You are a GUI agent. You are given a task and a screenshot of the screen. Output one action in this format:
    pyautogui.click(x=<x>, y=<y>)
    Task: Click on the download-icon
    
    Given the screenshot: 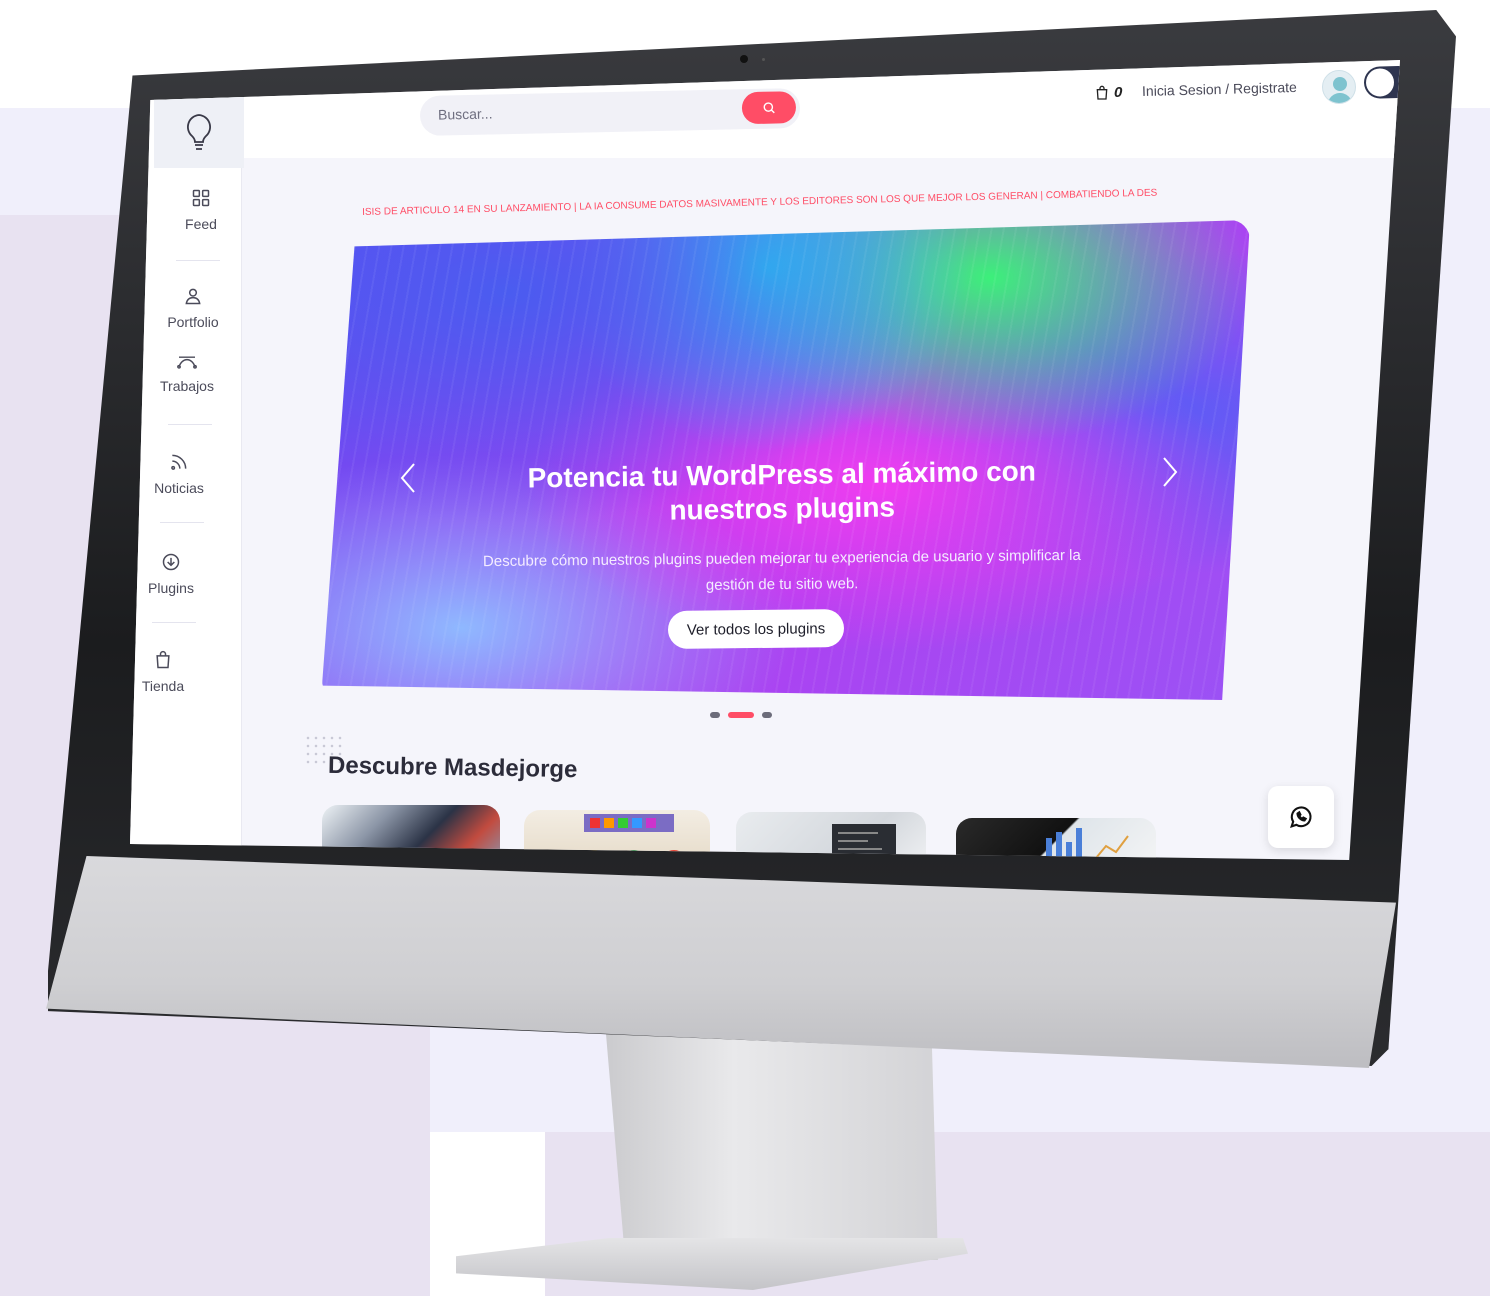 What is the action you would take?
    pyautogui.click(x=171, y=562)
    